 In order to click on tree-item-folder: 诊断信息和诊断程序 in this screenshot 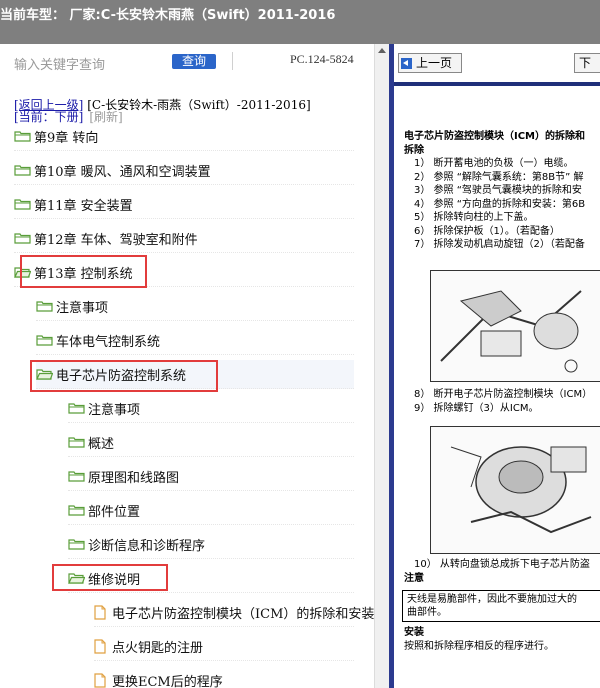, I will do `click(211, 544)`.